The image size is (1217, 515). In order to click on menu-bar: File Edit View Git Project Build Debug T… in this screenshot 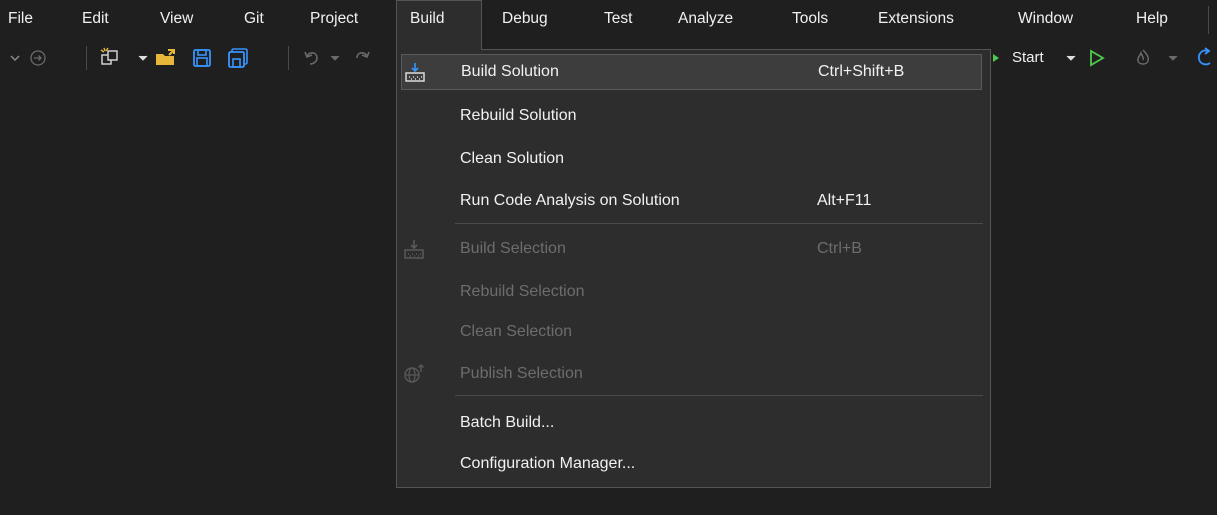, I will do `click(608, 25)`.